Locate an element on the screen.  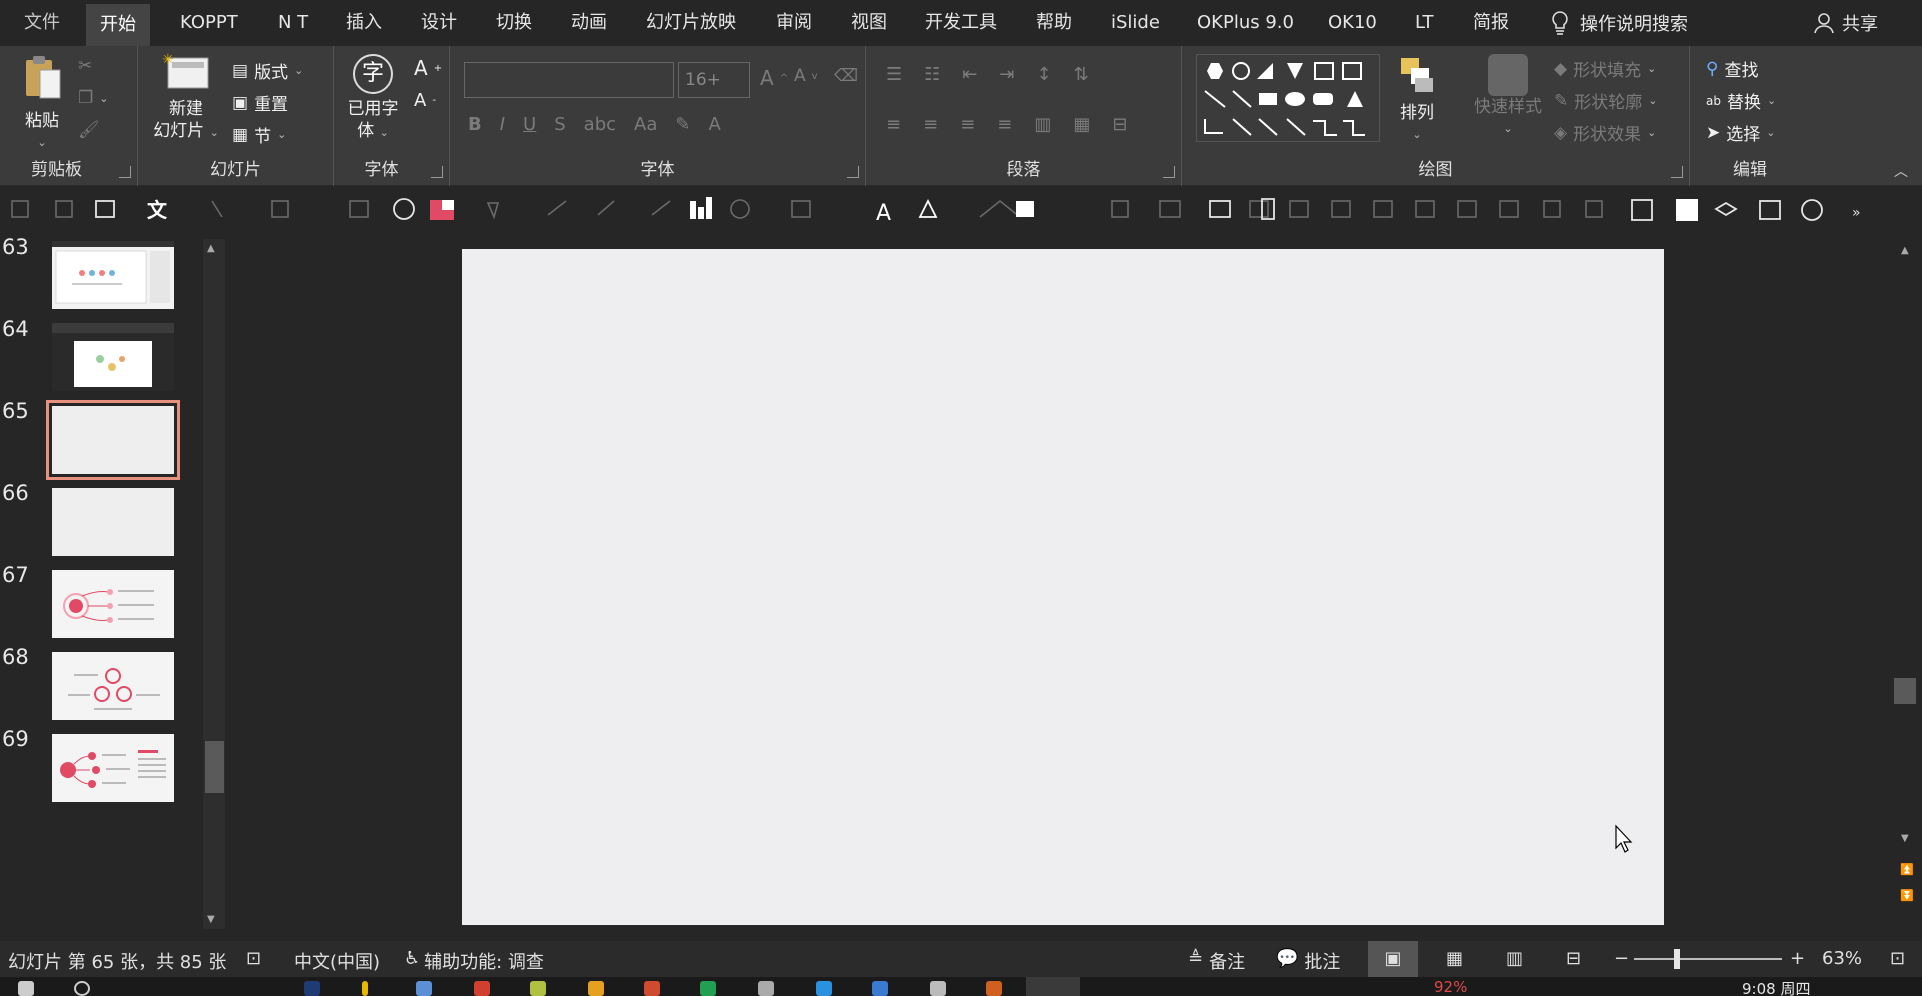
select-button: ➤ 选择 ⌄ is located at coordinates (1740, 133).